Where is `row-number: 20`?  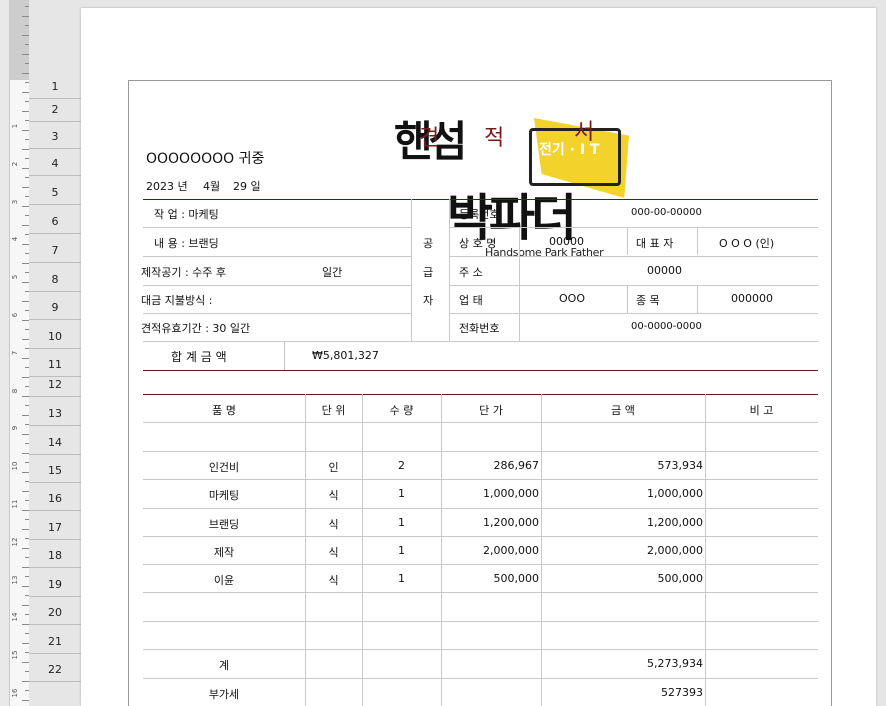
row-number: 20 is located at coordinates (55, 612).